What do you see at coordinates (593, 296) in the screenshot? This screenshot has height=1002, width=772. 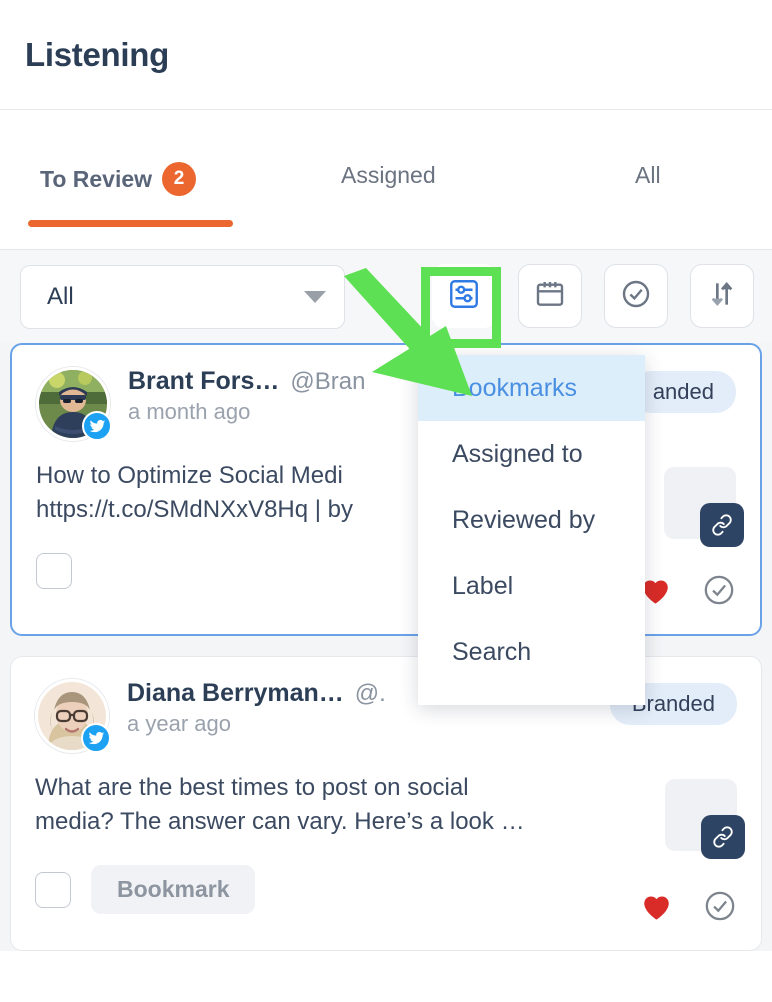 I see `toolbar-buttons` at bounding box center [593, 296].